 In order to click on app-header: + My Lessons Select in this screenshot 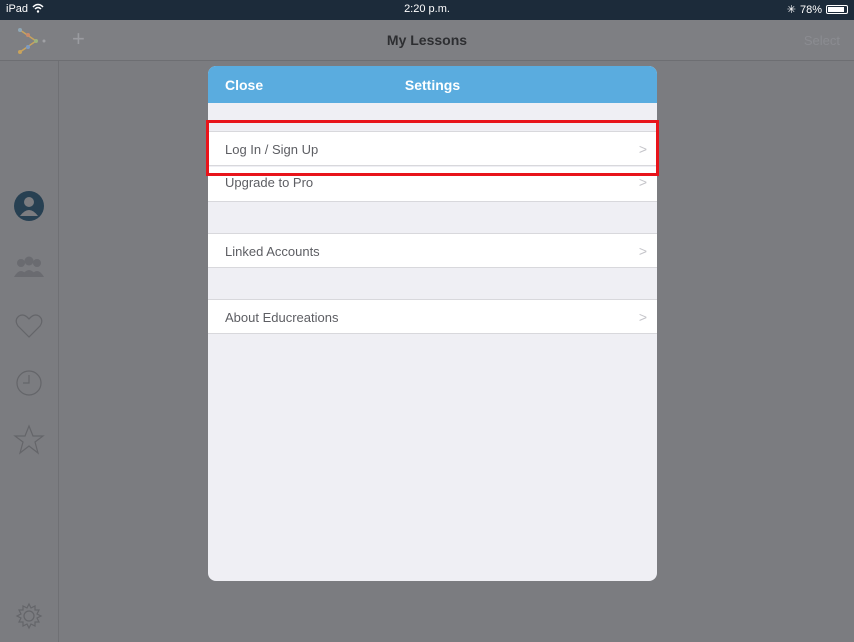, I will do `click(427, 40)`.